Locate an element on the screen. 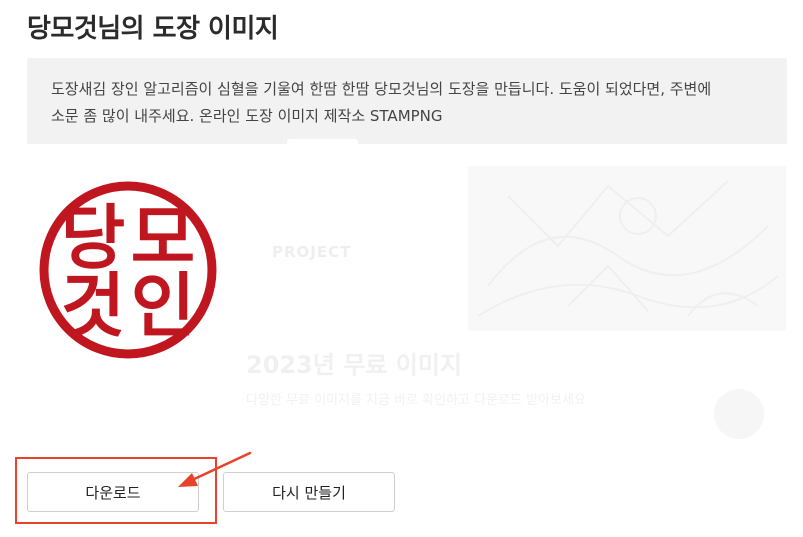  download-button: 다운로드 is located at coordinates (113, 492).